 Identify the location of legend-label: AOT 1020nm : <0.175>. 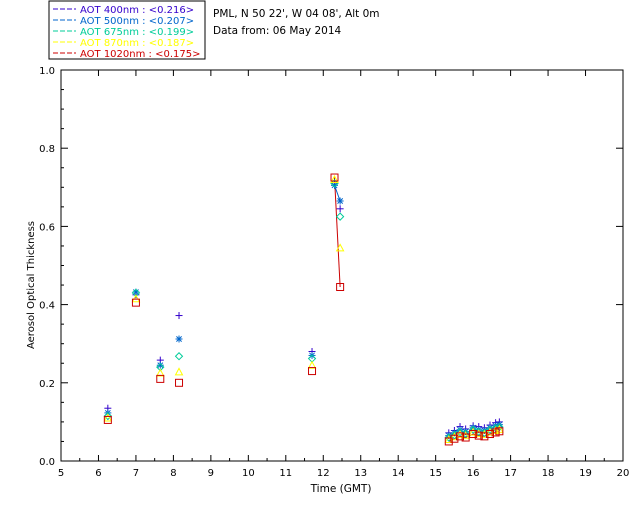
(140, 54).